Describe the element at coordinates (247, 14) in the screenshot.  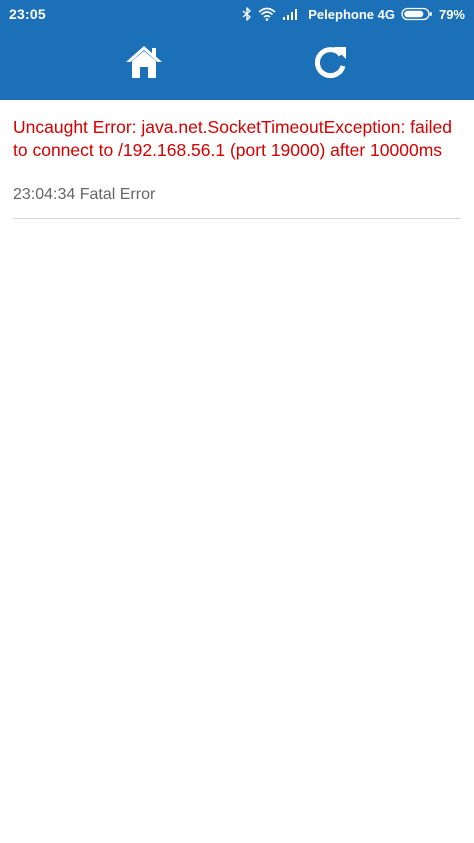
I see `bluetooth-icon` at that location.